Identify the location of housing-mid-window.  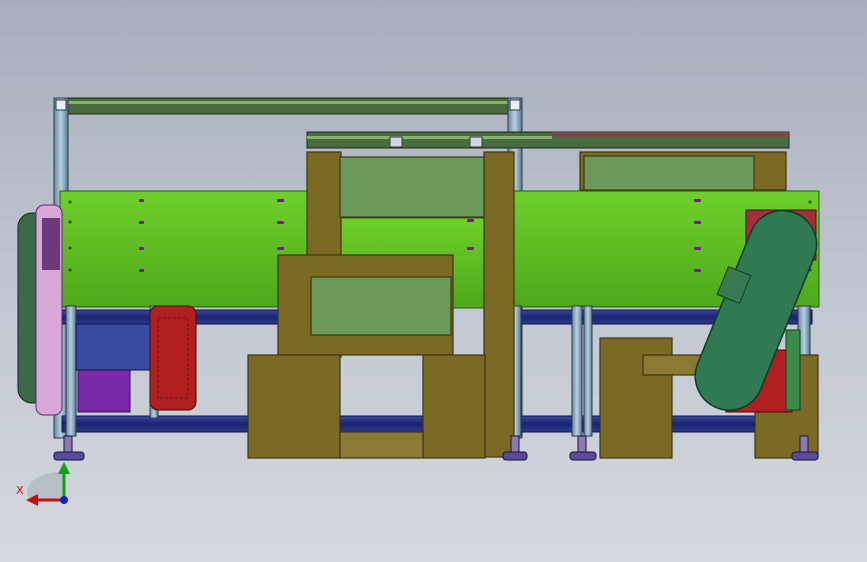
(381, 306).